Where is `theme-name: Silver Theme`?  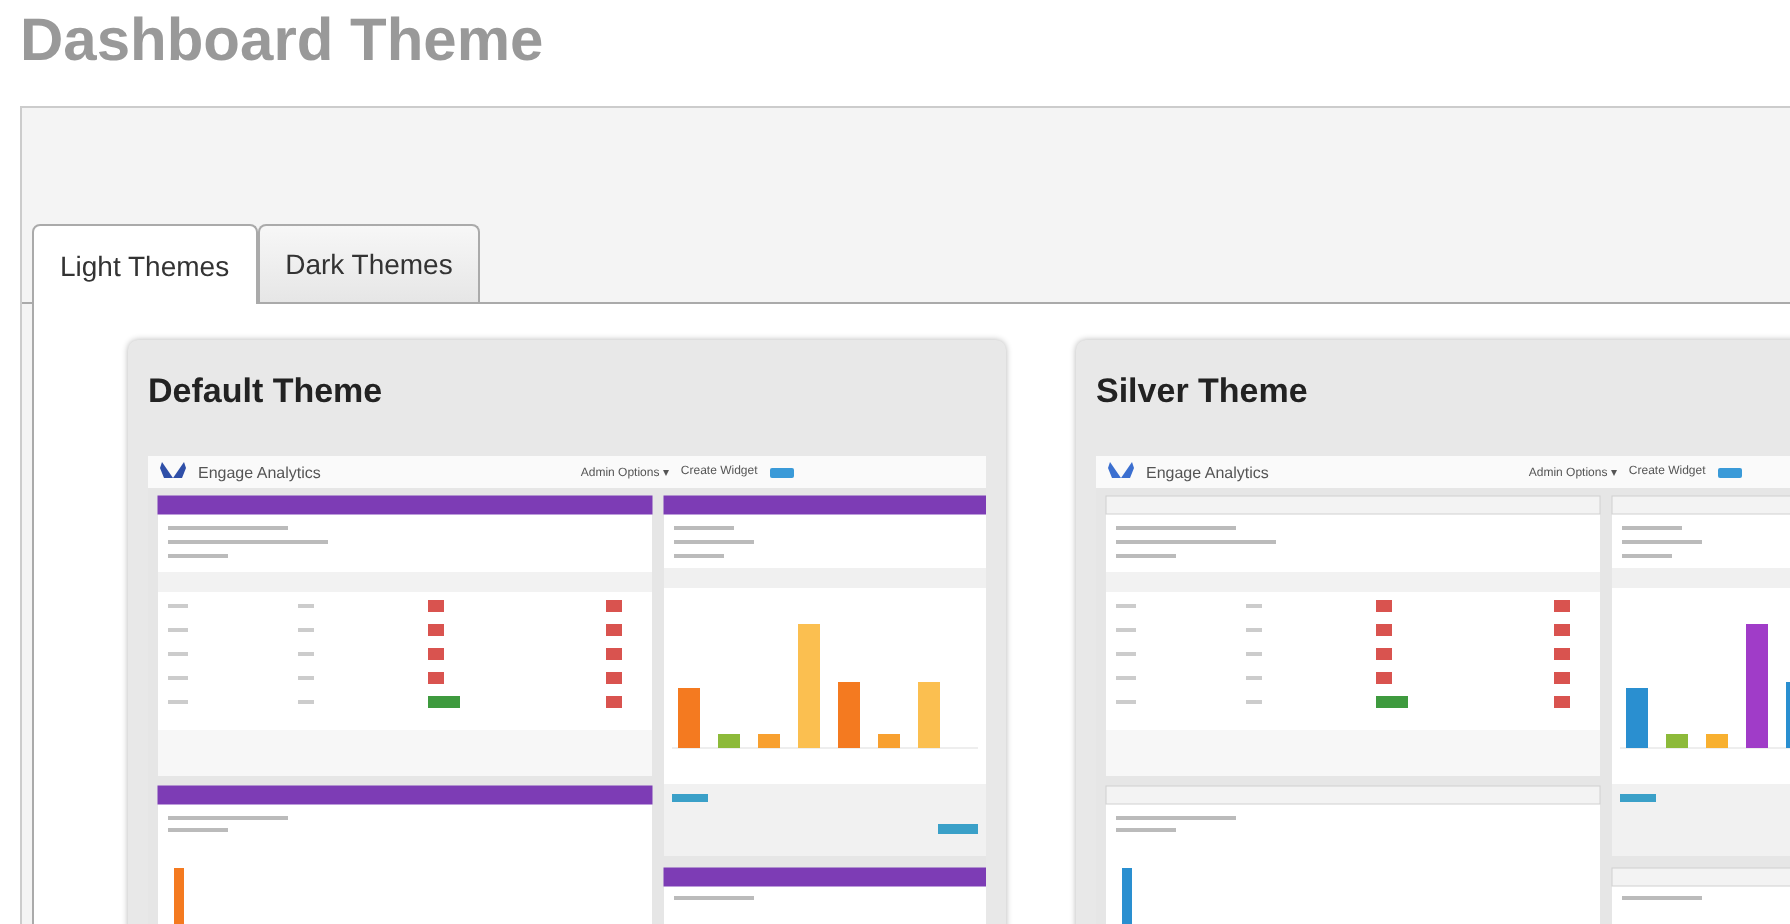
theme-name: Silver Theme is located at coordinates (1203, 393).